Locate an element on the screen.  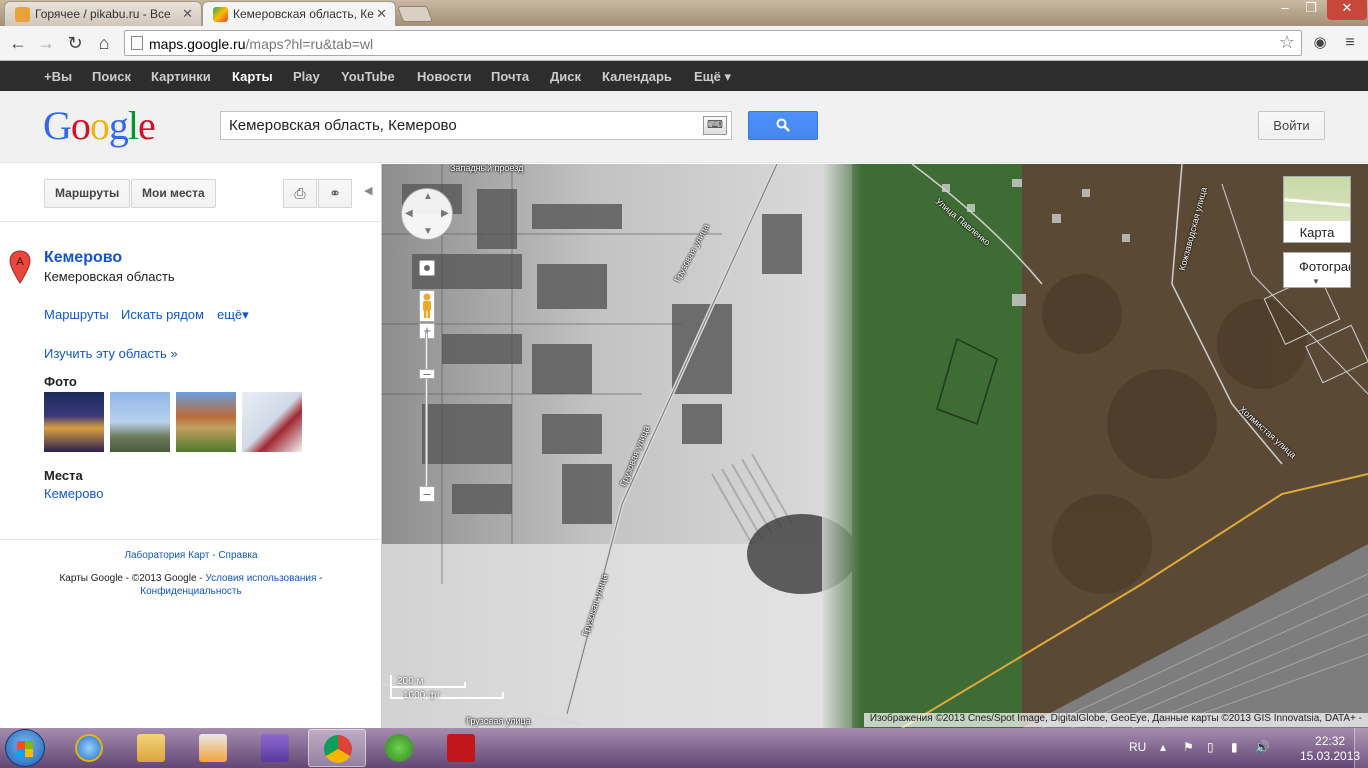
gbar-mail: Почта is located at coordinates (510, 76).